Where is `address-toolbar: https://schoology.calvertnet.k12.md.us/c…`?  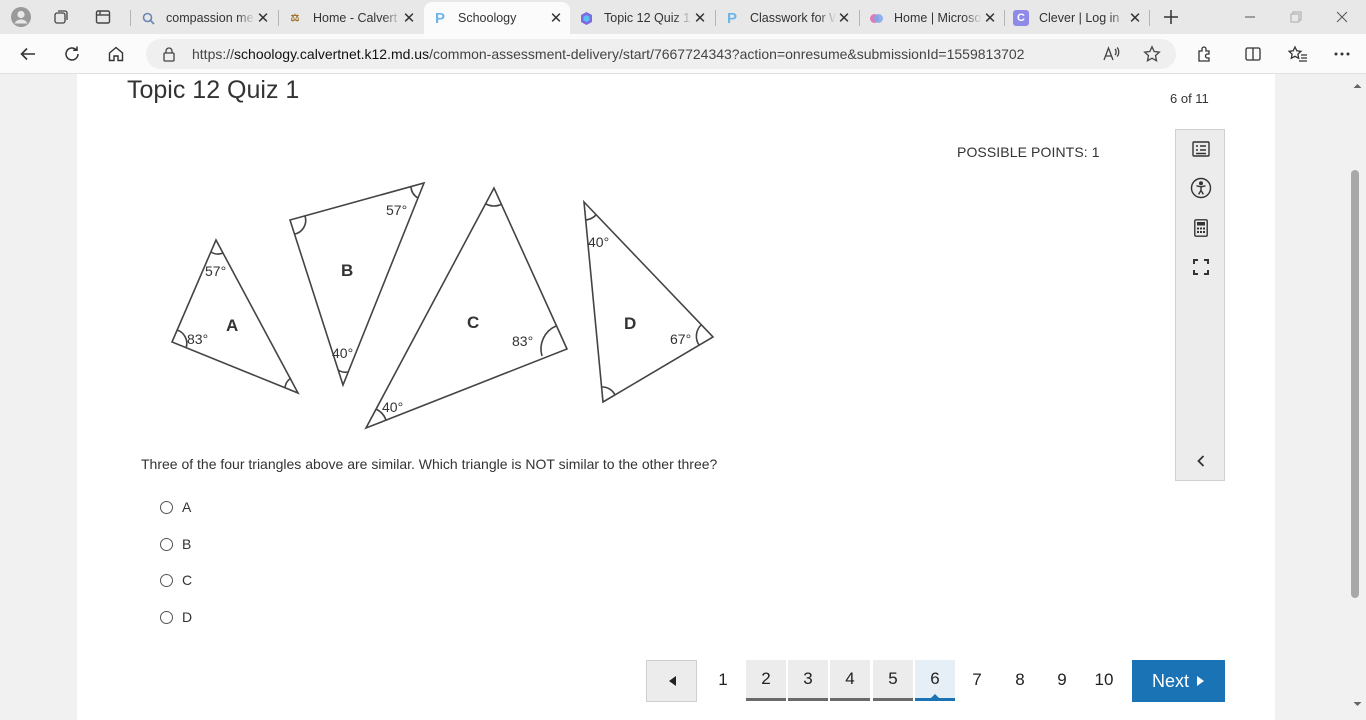 address-toolbar: https://schoology.calvertnet.k12.md.us/c… is located at coordinates (683, 54).